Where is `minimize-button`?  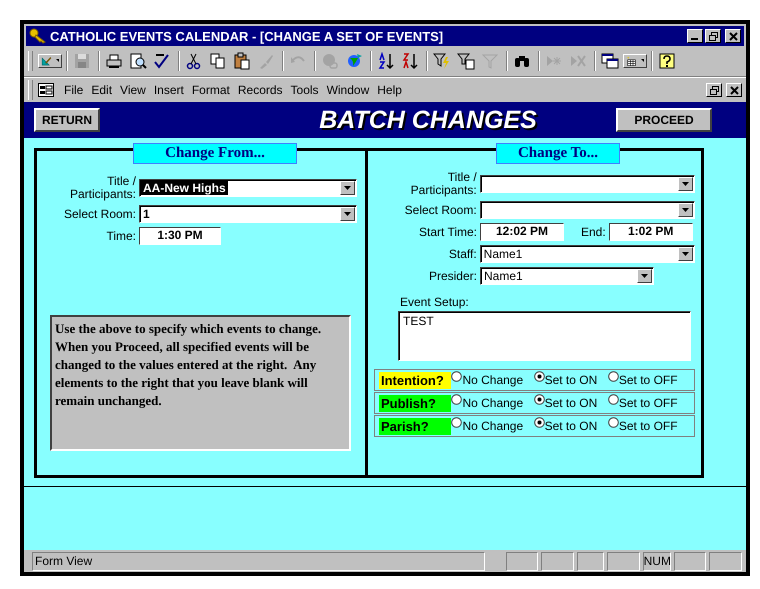
minimize-button is located at coordinates (695, 36).